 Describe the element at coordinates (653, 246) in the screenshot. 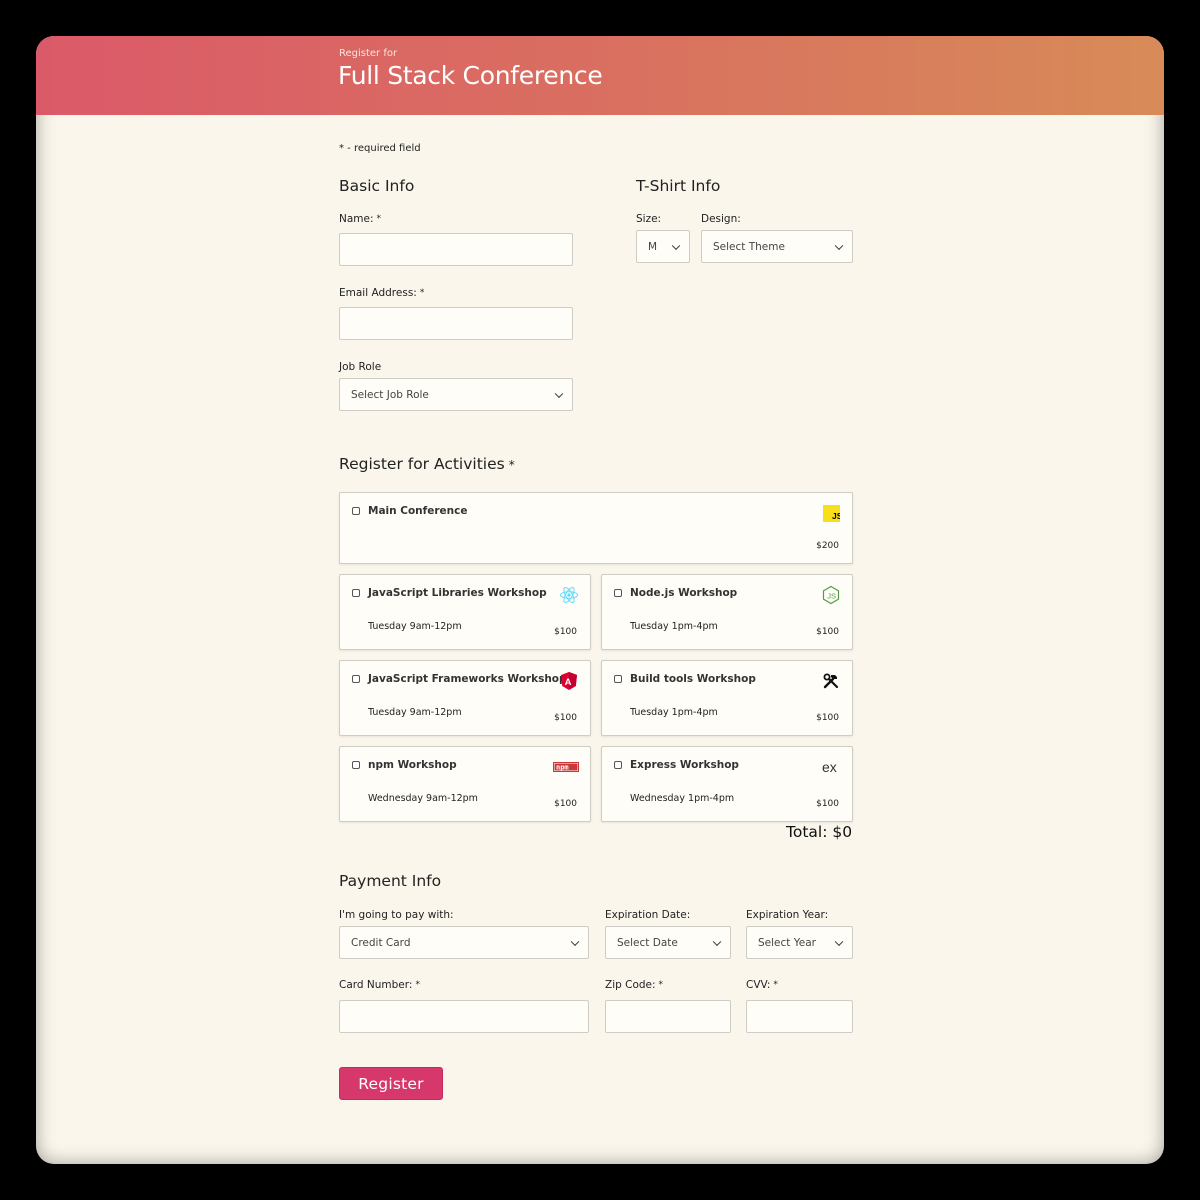

I see `size-select-value: M` at that location.